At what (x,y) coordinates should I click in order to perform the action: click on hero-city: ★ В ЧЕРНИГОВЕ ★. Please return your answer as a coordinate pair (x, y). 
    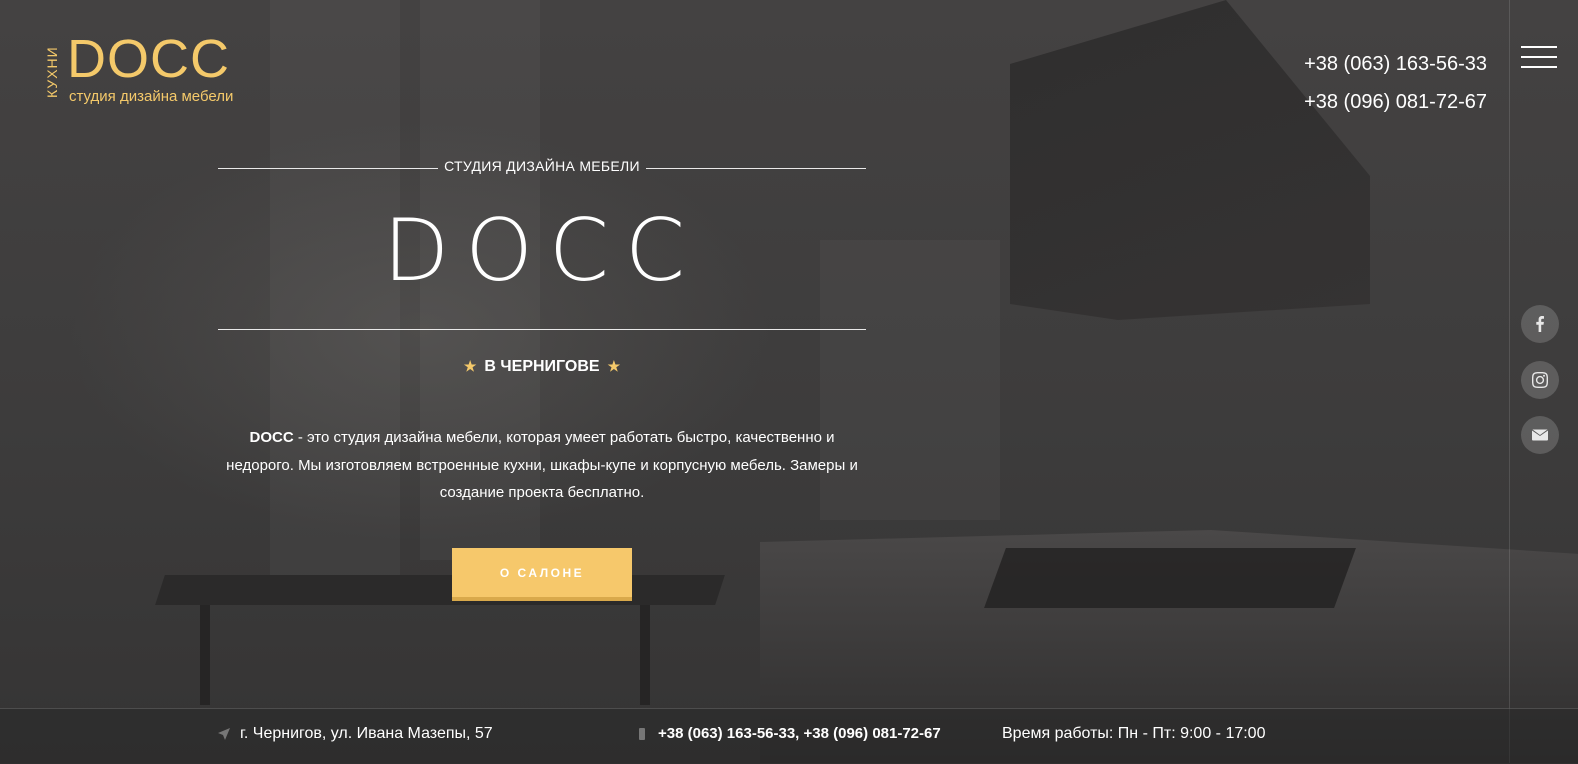
    Looking at the image, I should click on (542, 367).